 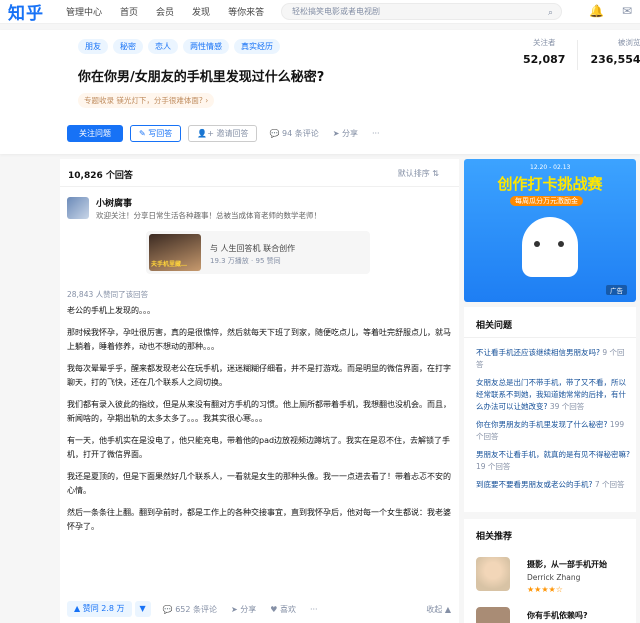 I want to click on question-actions: 关注问题 ✎ 写回答 👤+ 邀请回答 💬 94 条评论 ➤ 分享 ···, so click(x=230, y=133).